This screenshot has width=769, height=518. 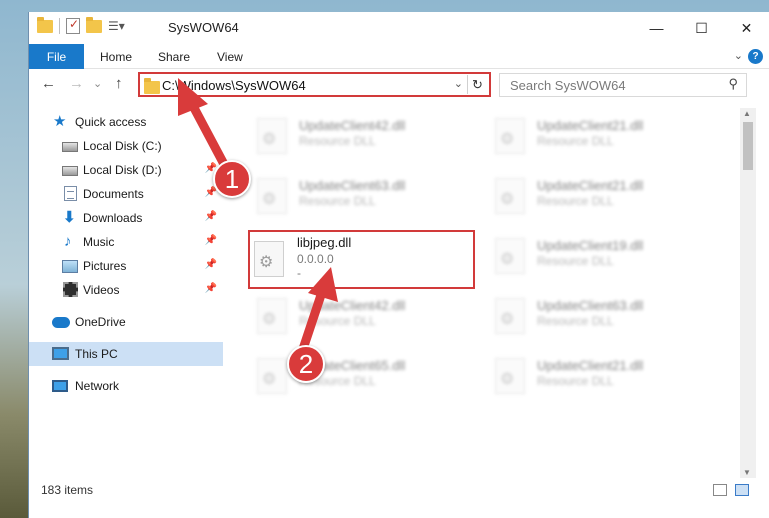 What do you see at coordinates (203, 27) in the screenshot?
I see `window-title: SysWOW64` at bounding box center [203, 27].